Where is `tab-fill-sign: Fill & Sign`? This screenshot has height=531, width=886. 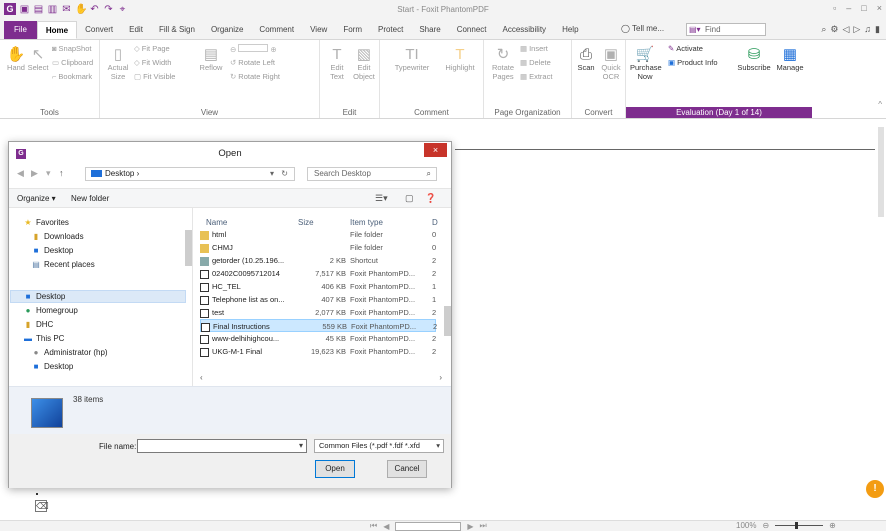
tab-fill-sign: Fill & Sign is located at coordinates (177, 30).